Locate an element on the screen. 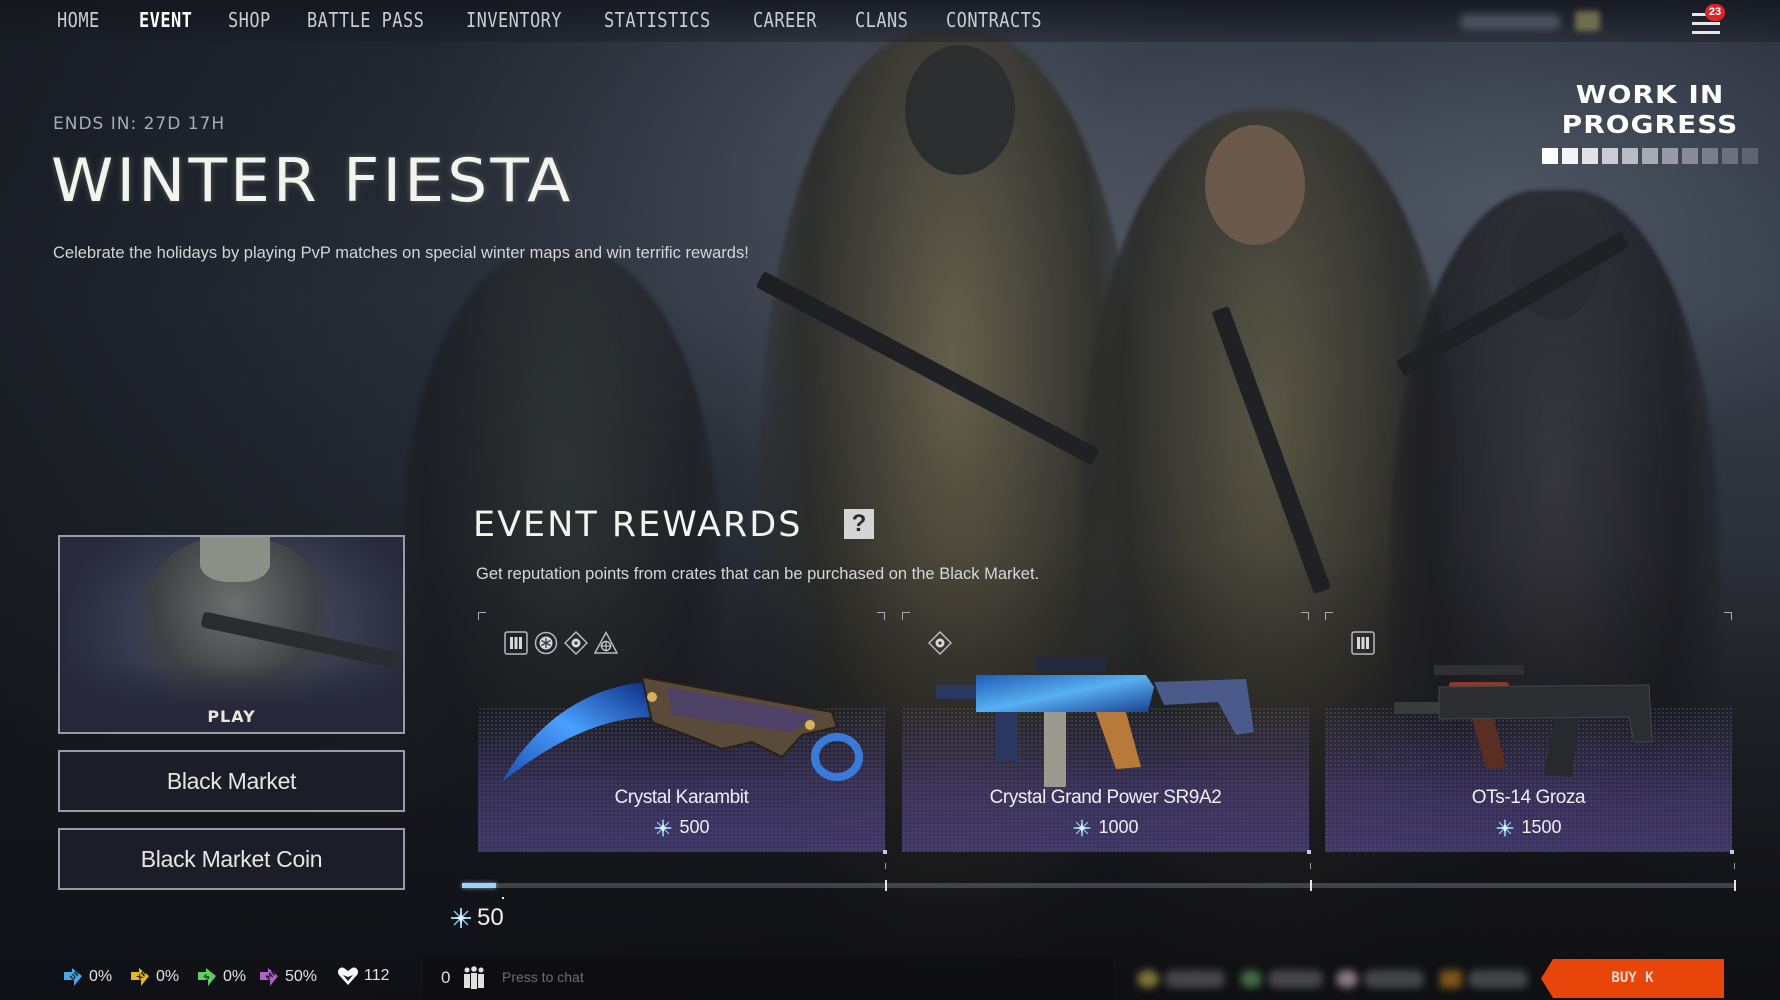  reward-item-name: Crystal Karambit is located at coordinates (681, 797).